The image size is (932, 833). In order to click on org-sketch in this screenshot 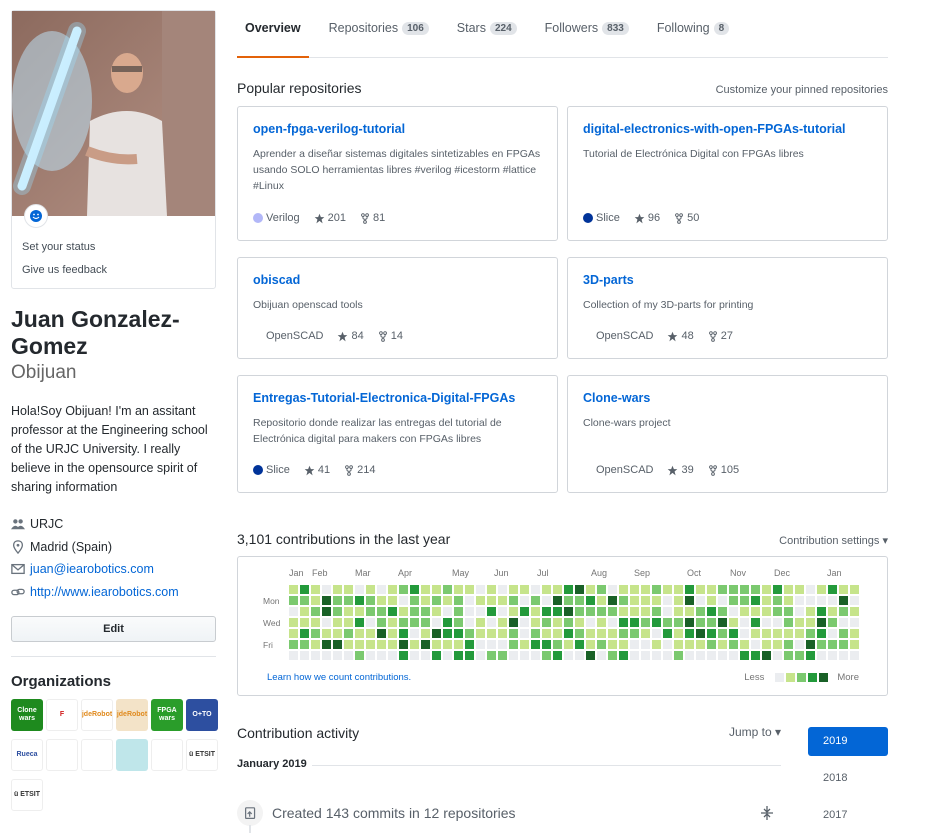, I will do `click(97, 755)`.